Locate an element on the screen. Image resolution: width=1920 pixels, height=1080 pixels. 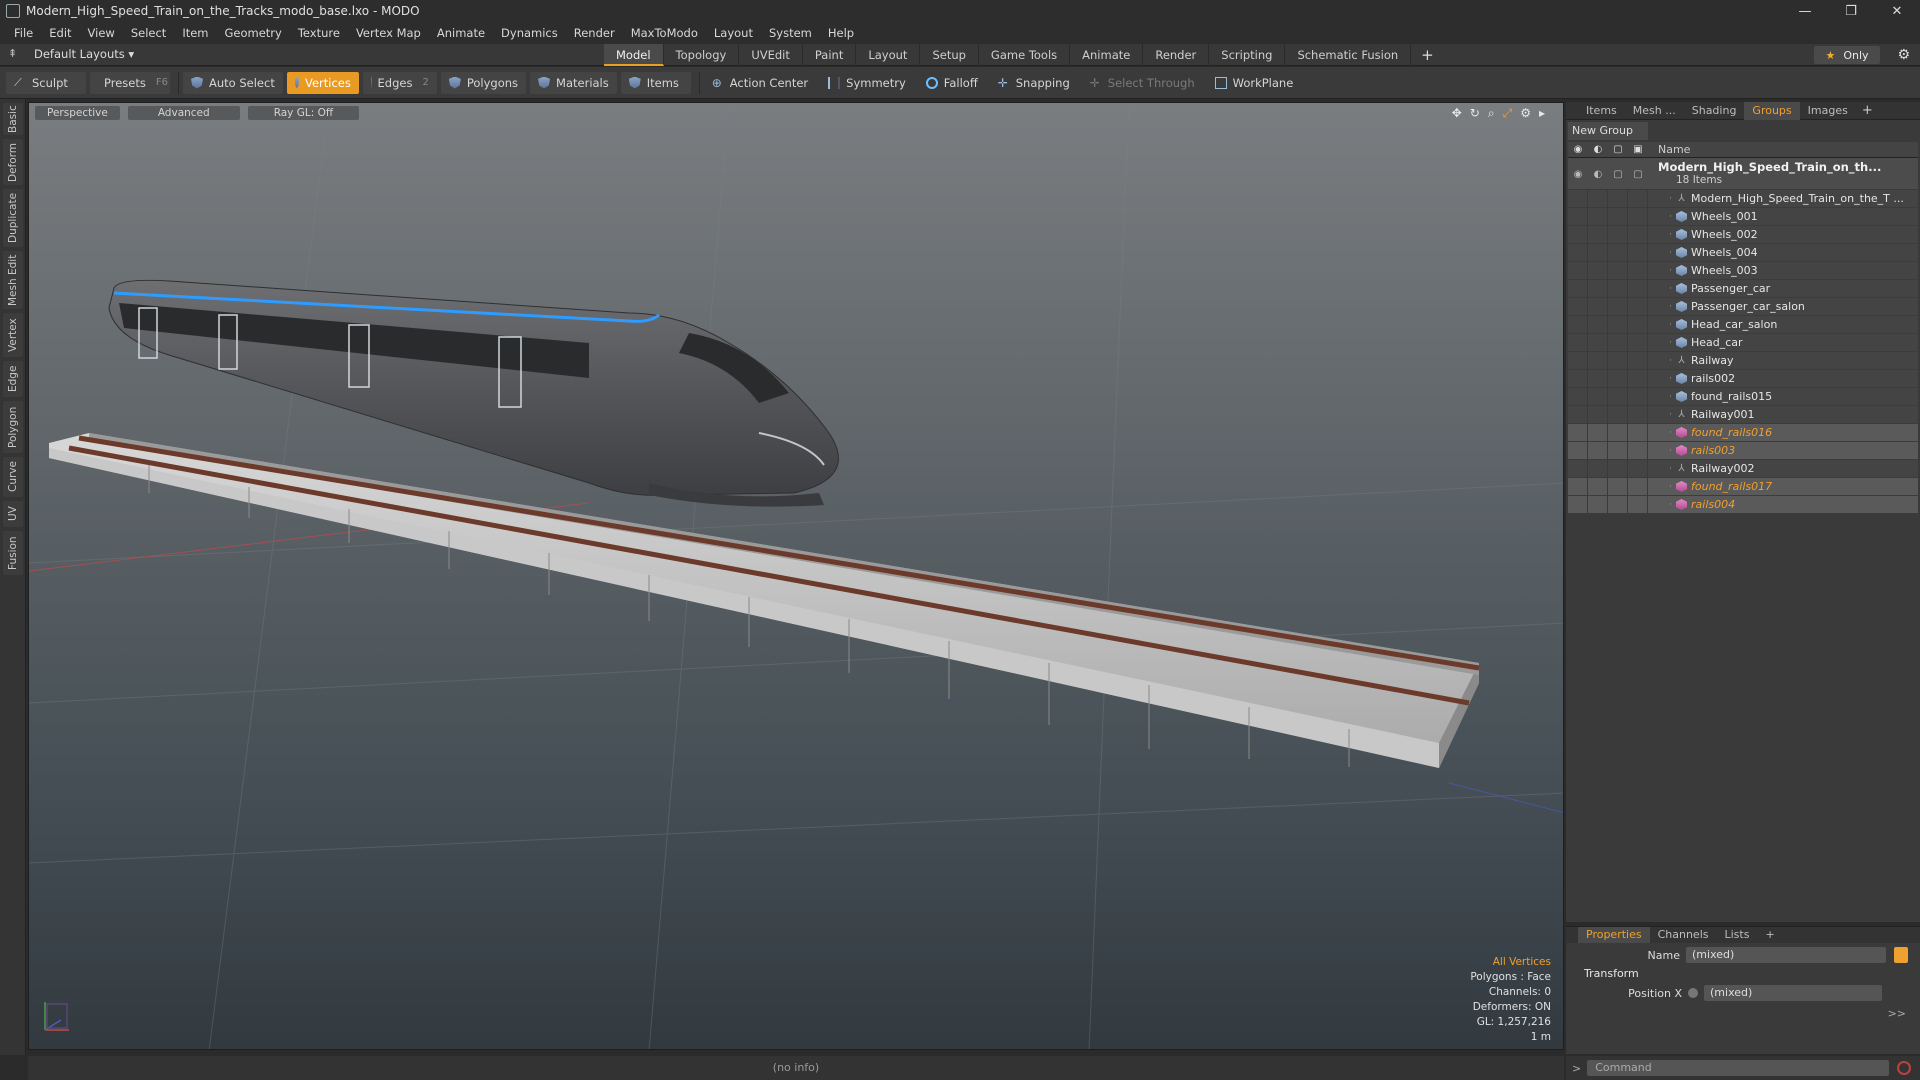
menu-render: Render is located at coordinates (594, 33).